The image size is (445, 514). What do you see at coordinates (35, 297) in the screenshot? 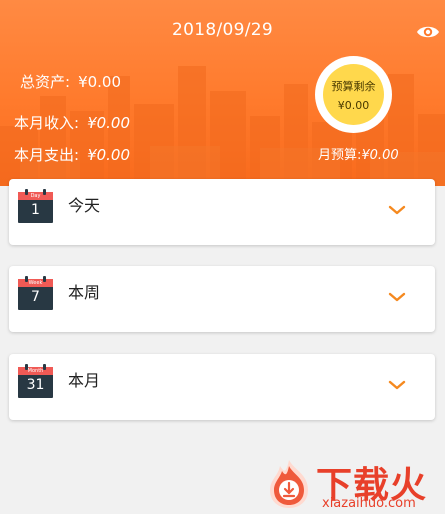
I see `calendar-number: 7` at bounding box center [35, 297].